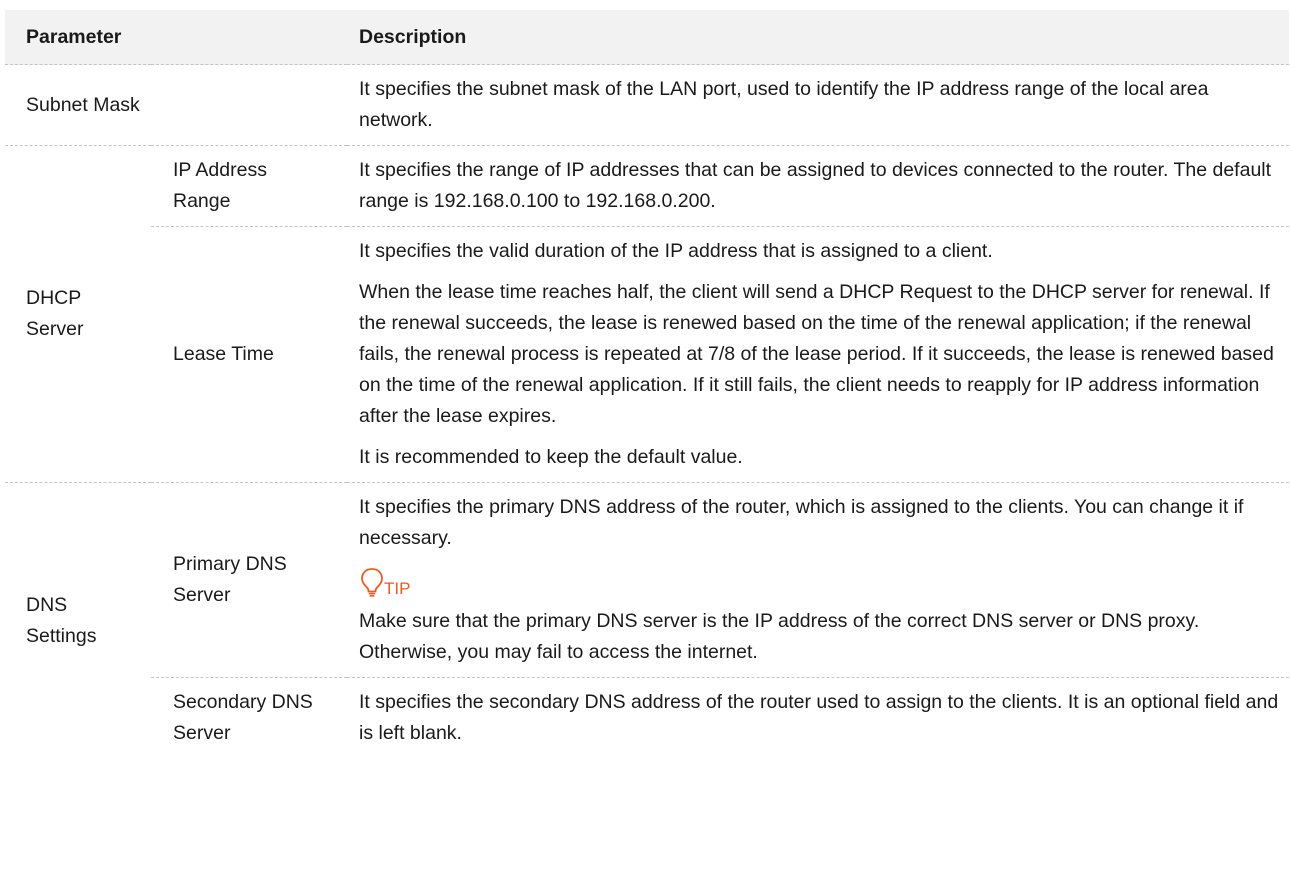 This screenshot has width=1290, height=870. Describe the element at coordinates (230, 579) in the screenshot. I see `param-primary-dns: Primary DNS Server` at that location.